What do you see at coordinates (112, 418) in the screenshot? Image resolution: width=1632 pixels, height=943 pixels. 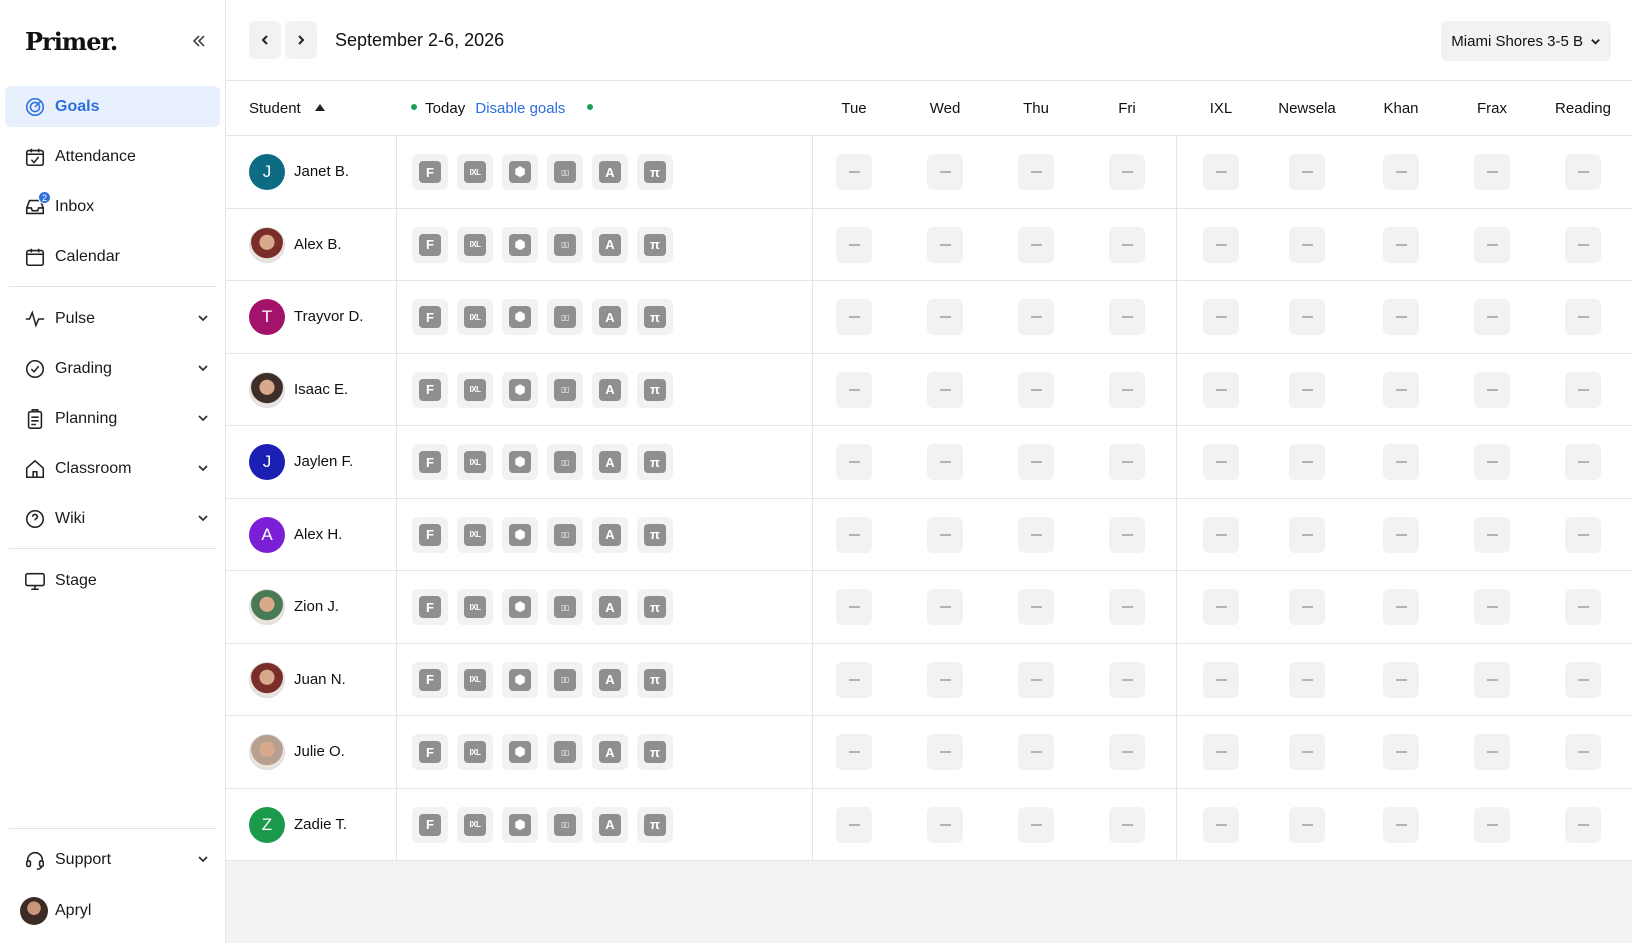 I see `sidebar-item-planning: Planning` at bounding box center [112, 418].